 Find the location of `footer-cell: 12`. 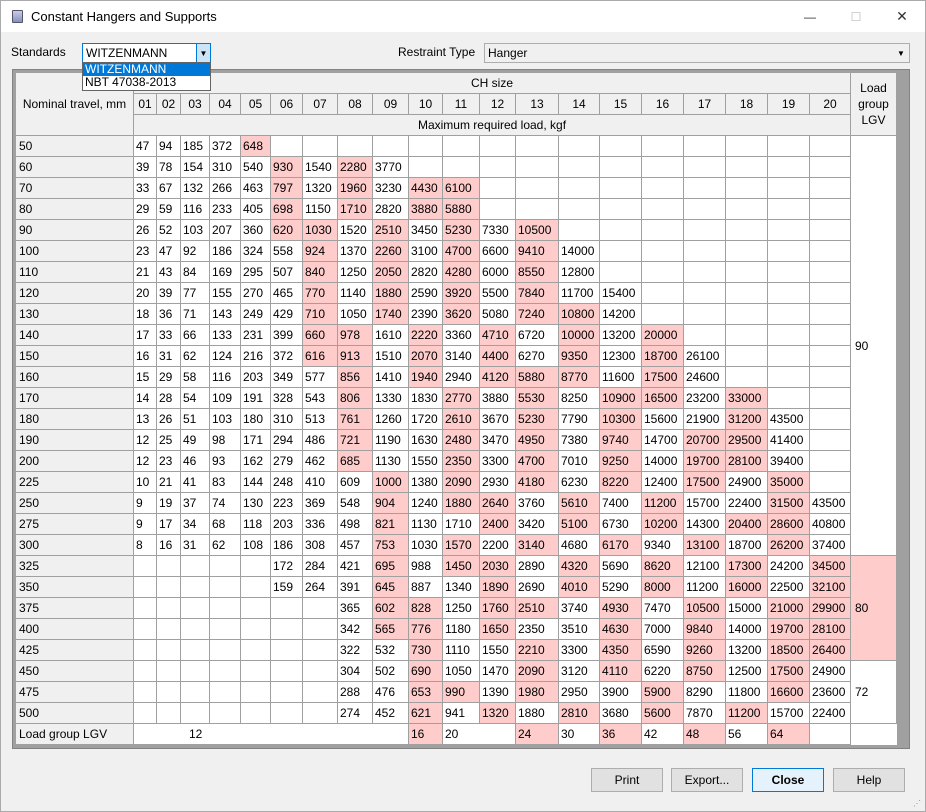

footer-cell: 12 is located at coordinates (271, 734).